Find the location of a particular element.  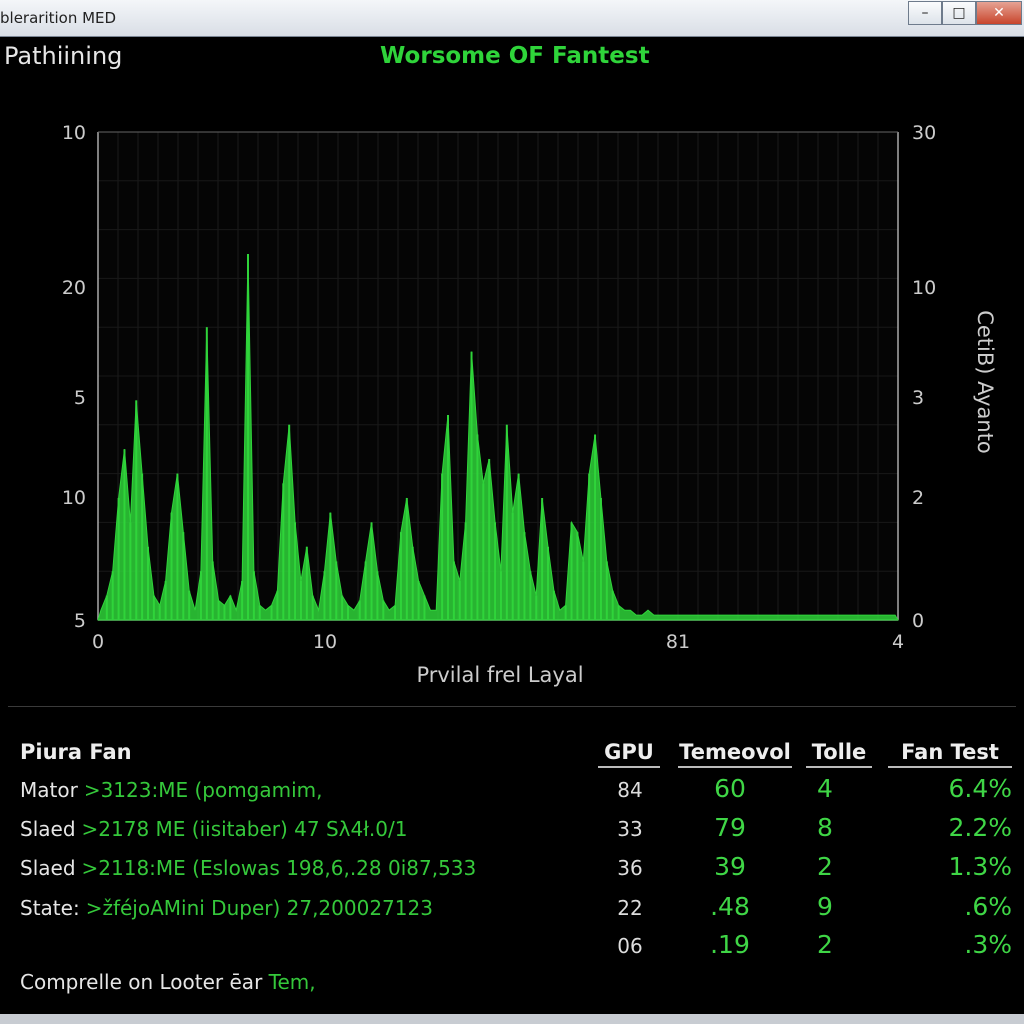

cell-tolle: 8 is located at coordinates (825, 827).